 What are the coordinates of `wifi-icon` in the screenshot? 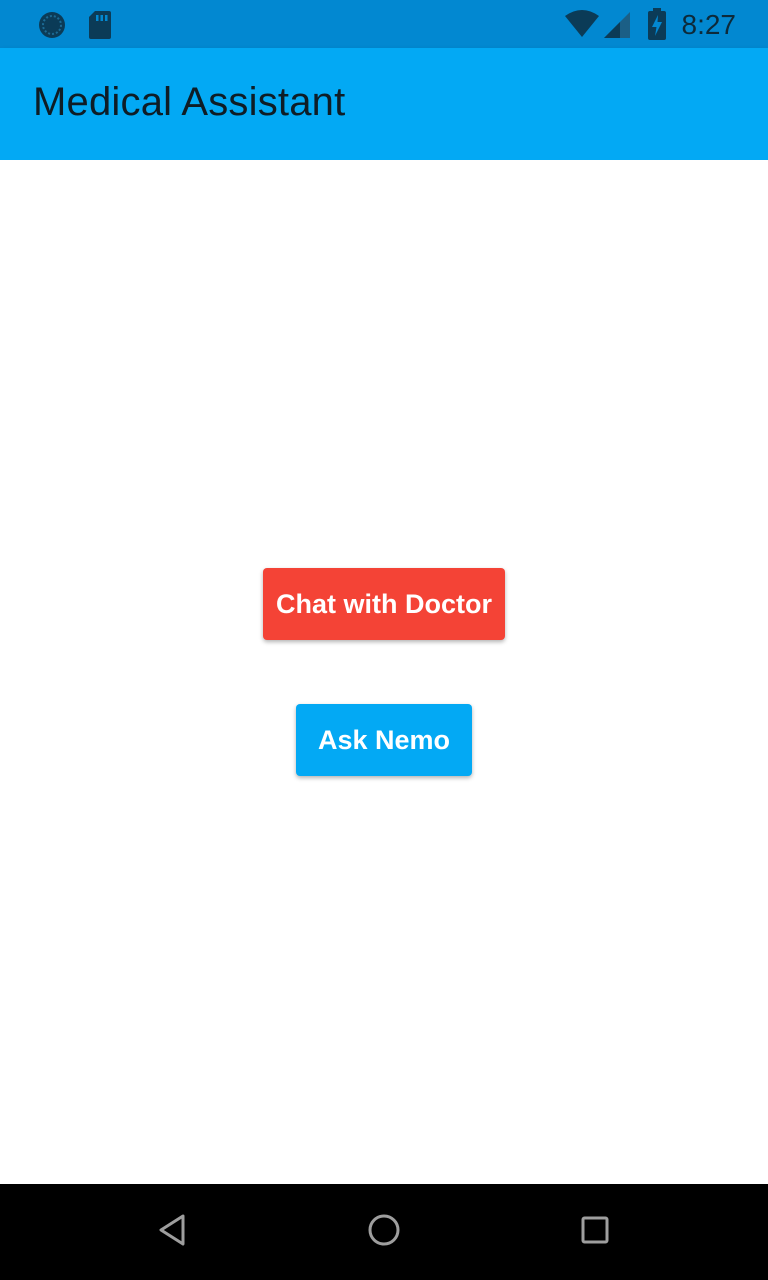 It's located at (582, 26).